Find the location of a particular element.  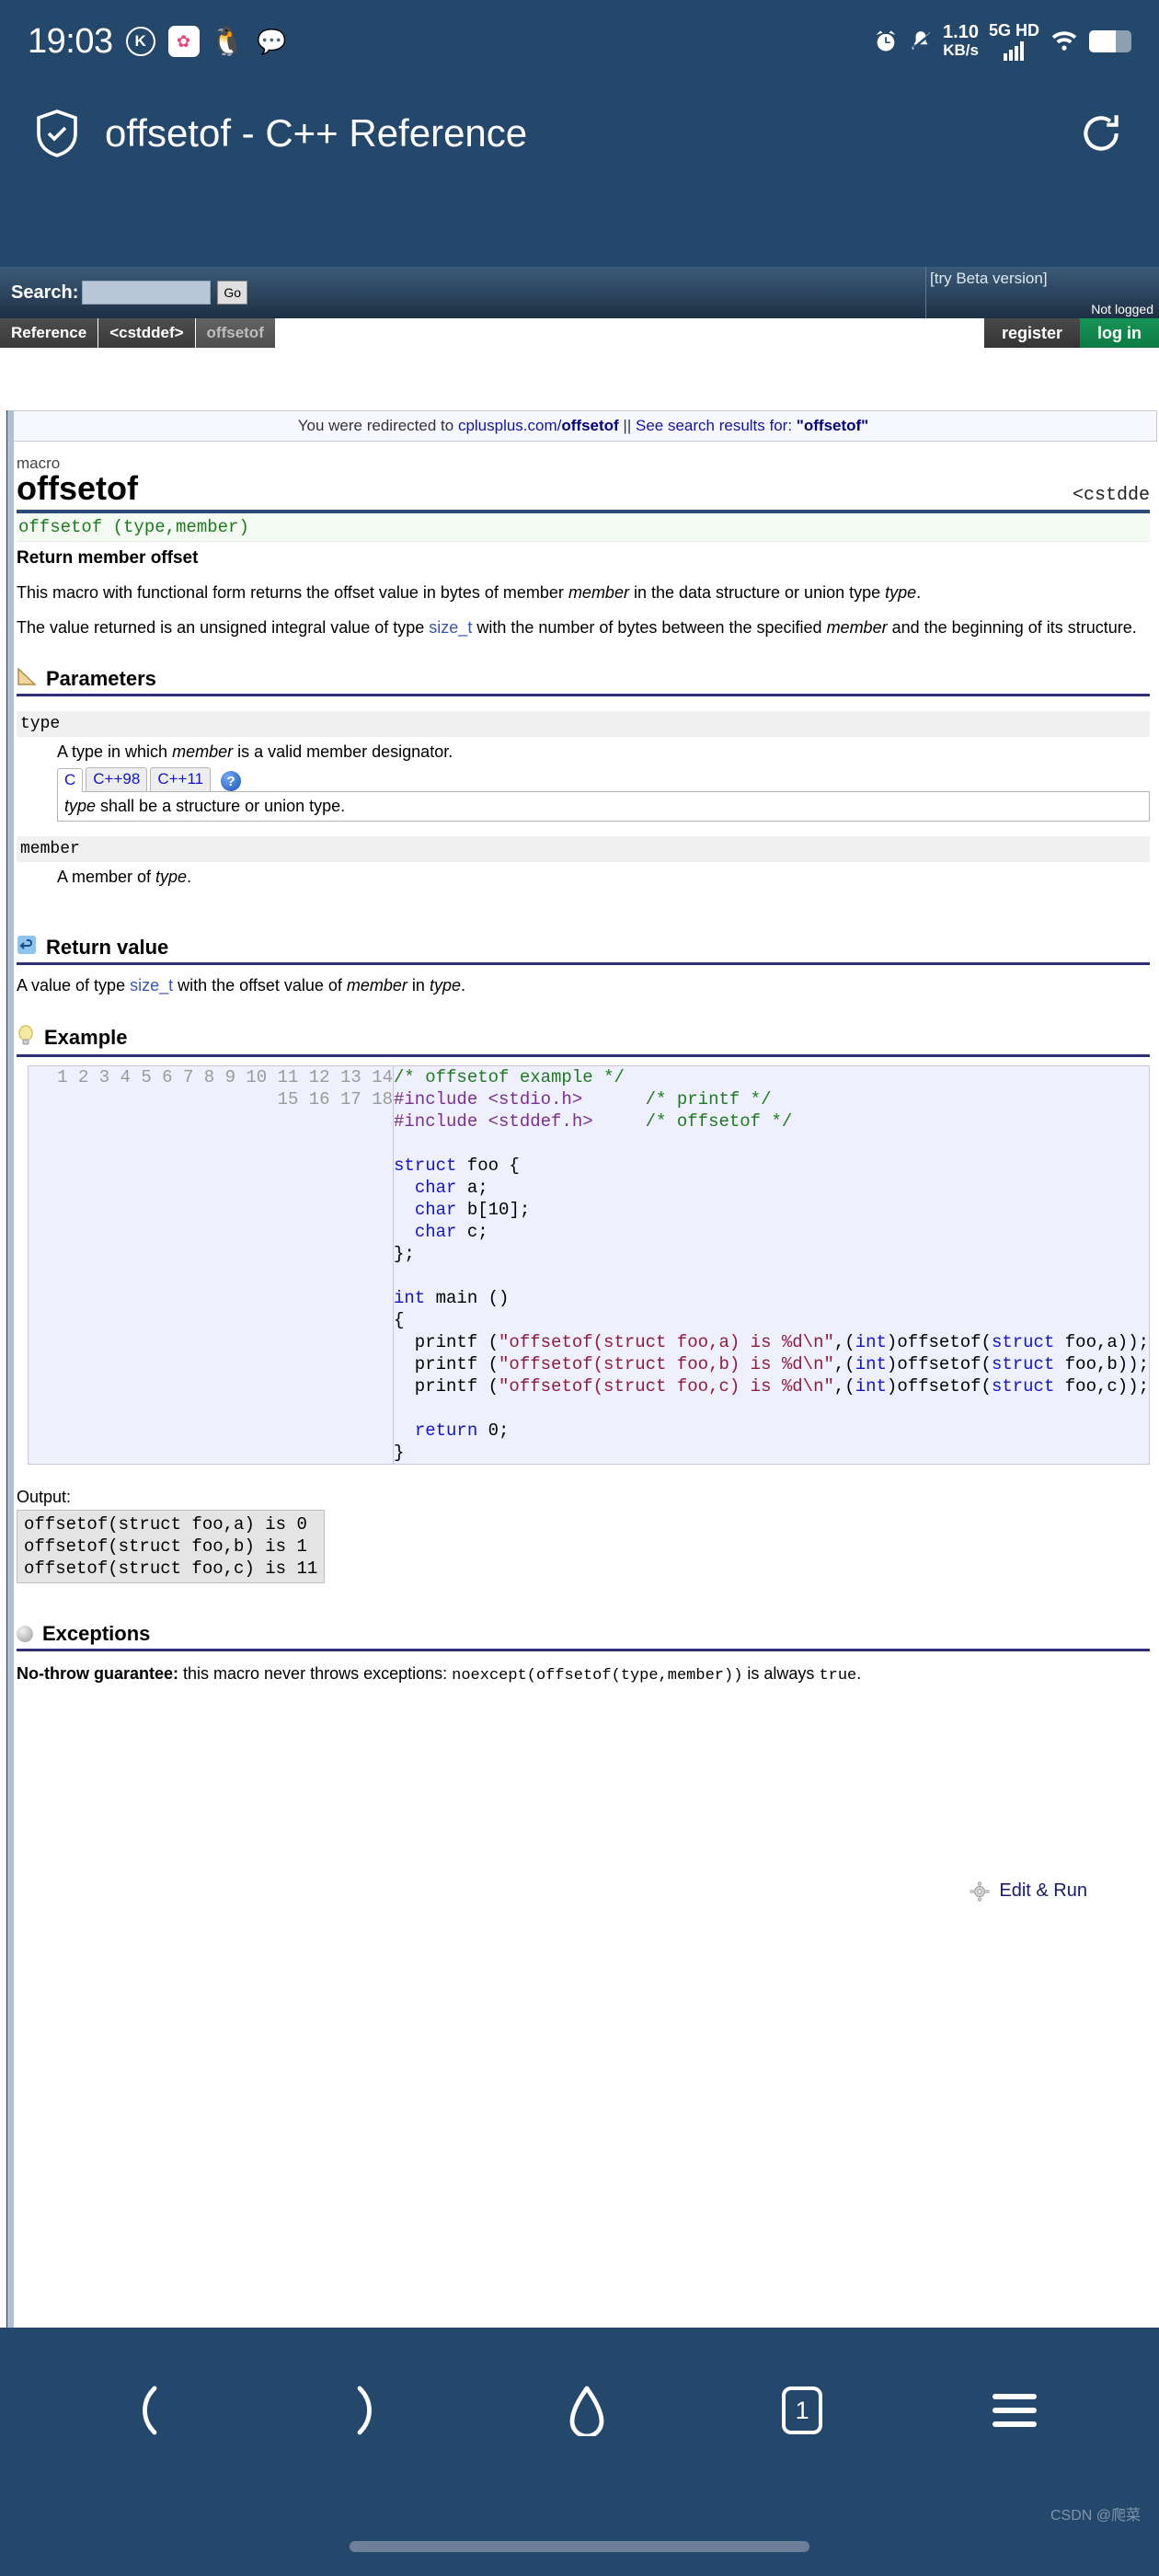

network-speed-value: 1.10 is located at coordinates (961, 32).